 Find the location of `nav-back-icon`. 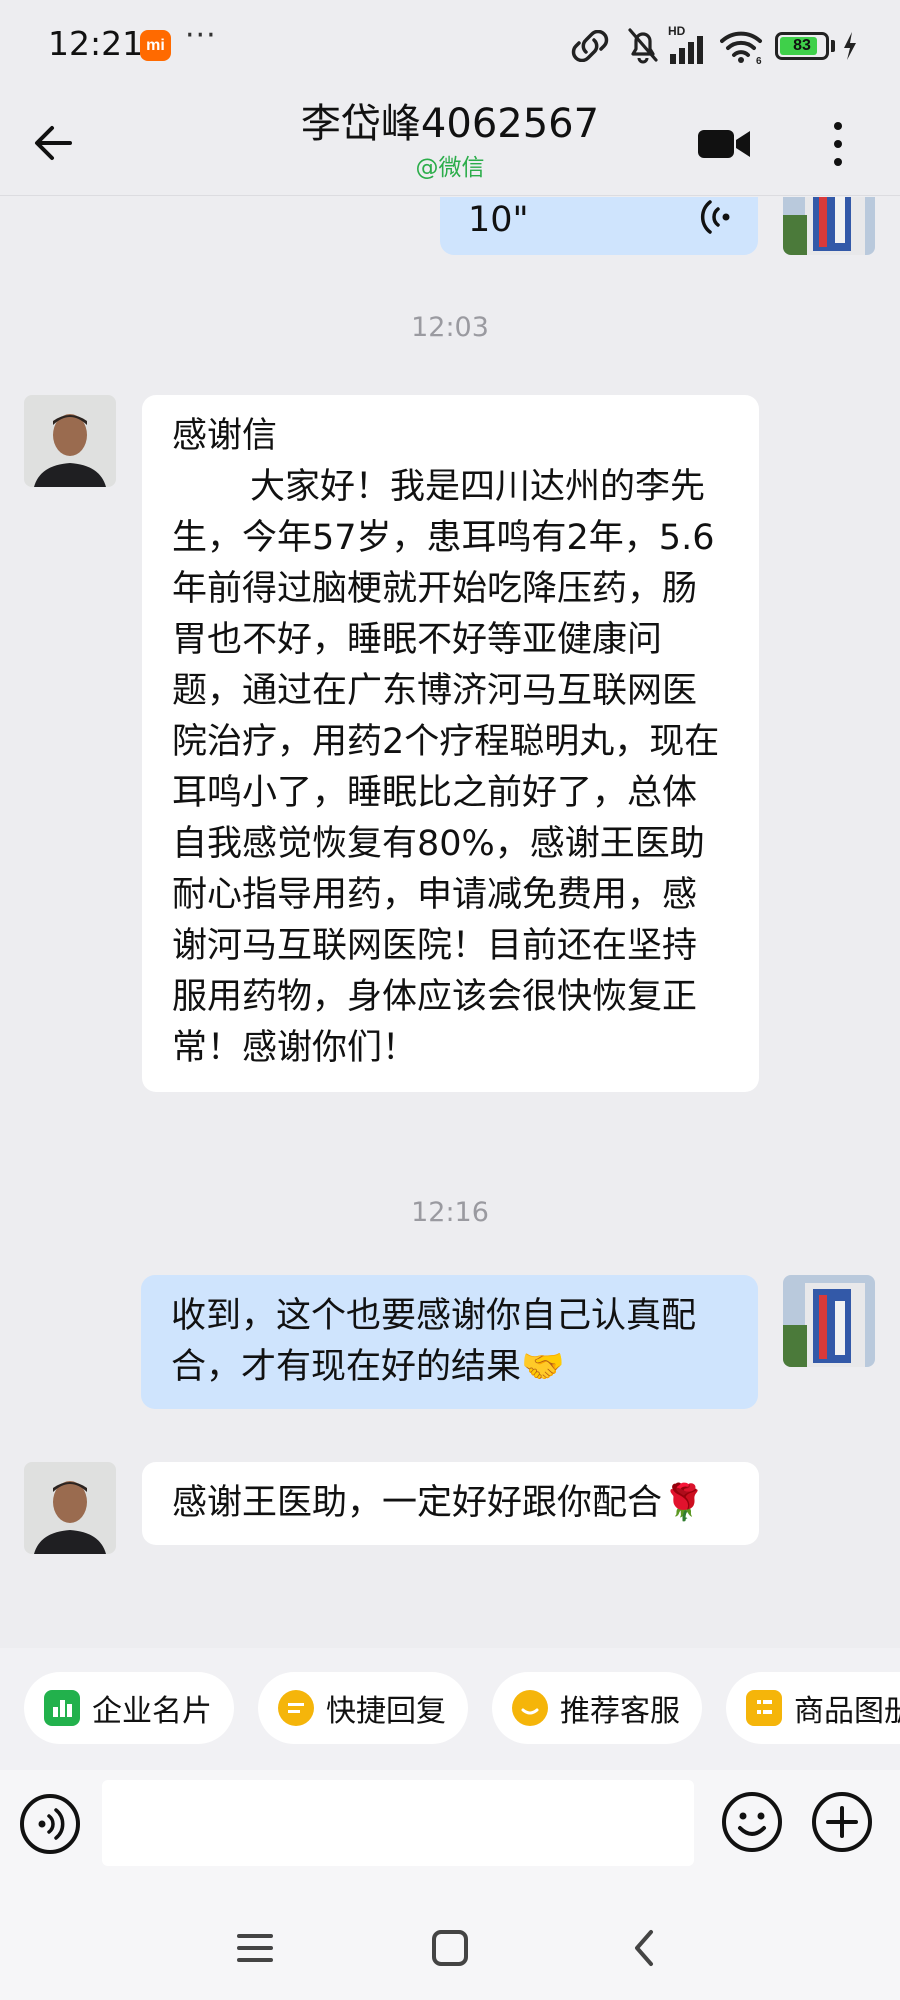

nav-back-icon is located at coordinates (645, 1948).